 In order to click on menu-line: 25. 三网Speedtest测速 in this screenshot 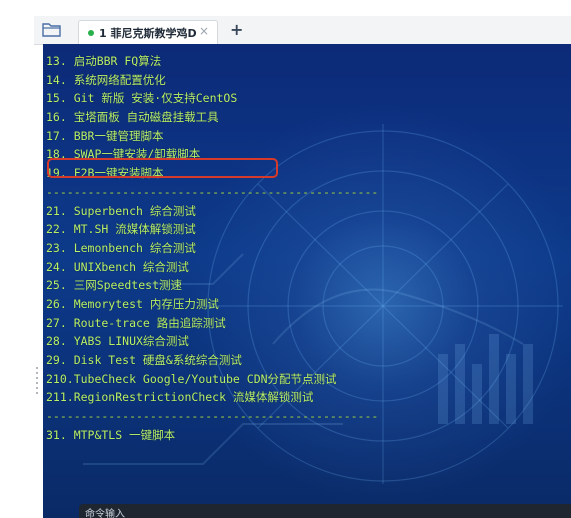, I will do `click(114, 285)`.